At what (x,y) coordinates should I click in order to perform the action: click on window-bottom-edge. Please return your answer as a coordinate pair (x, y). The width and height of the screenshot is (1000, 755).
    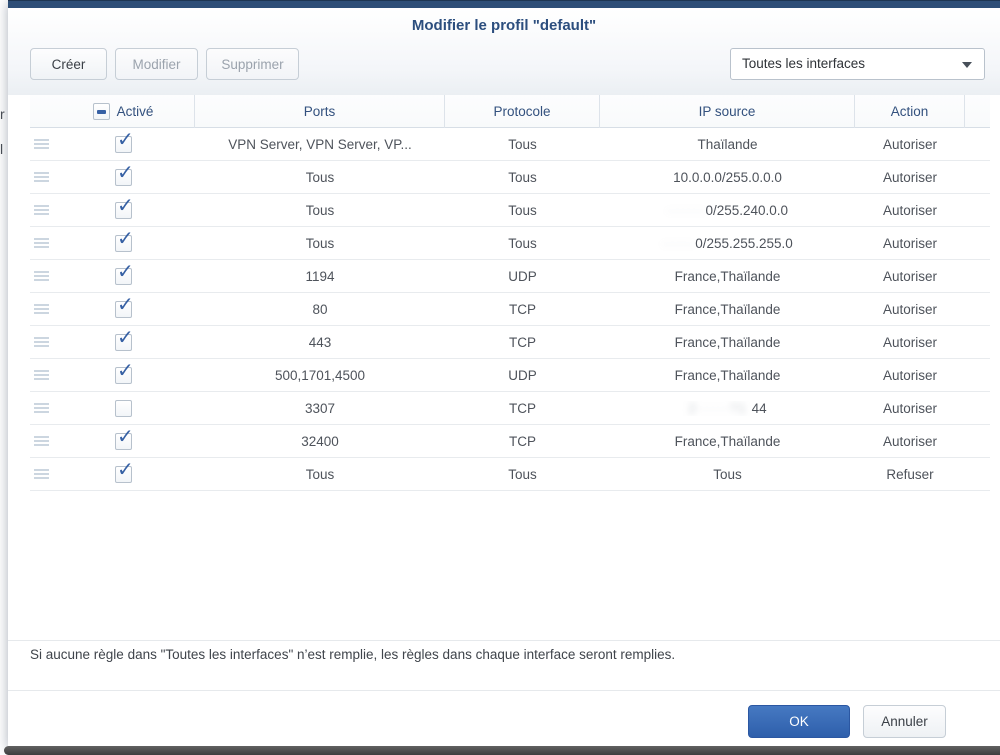
    Looking at the image, I should click on (502, 750).